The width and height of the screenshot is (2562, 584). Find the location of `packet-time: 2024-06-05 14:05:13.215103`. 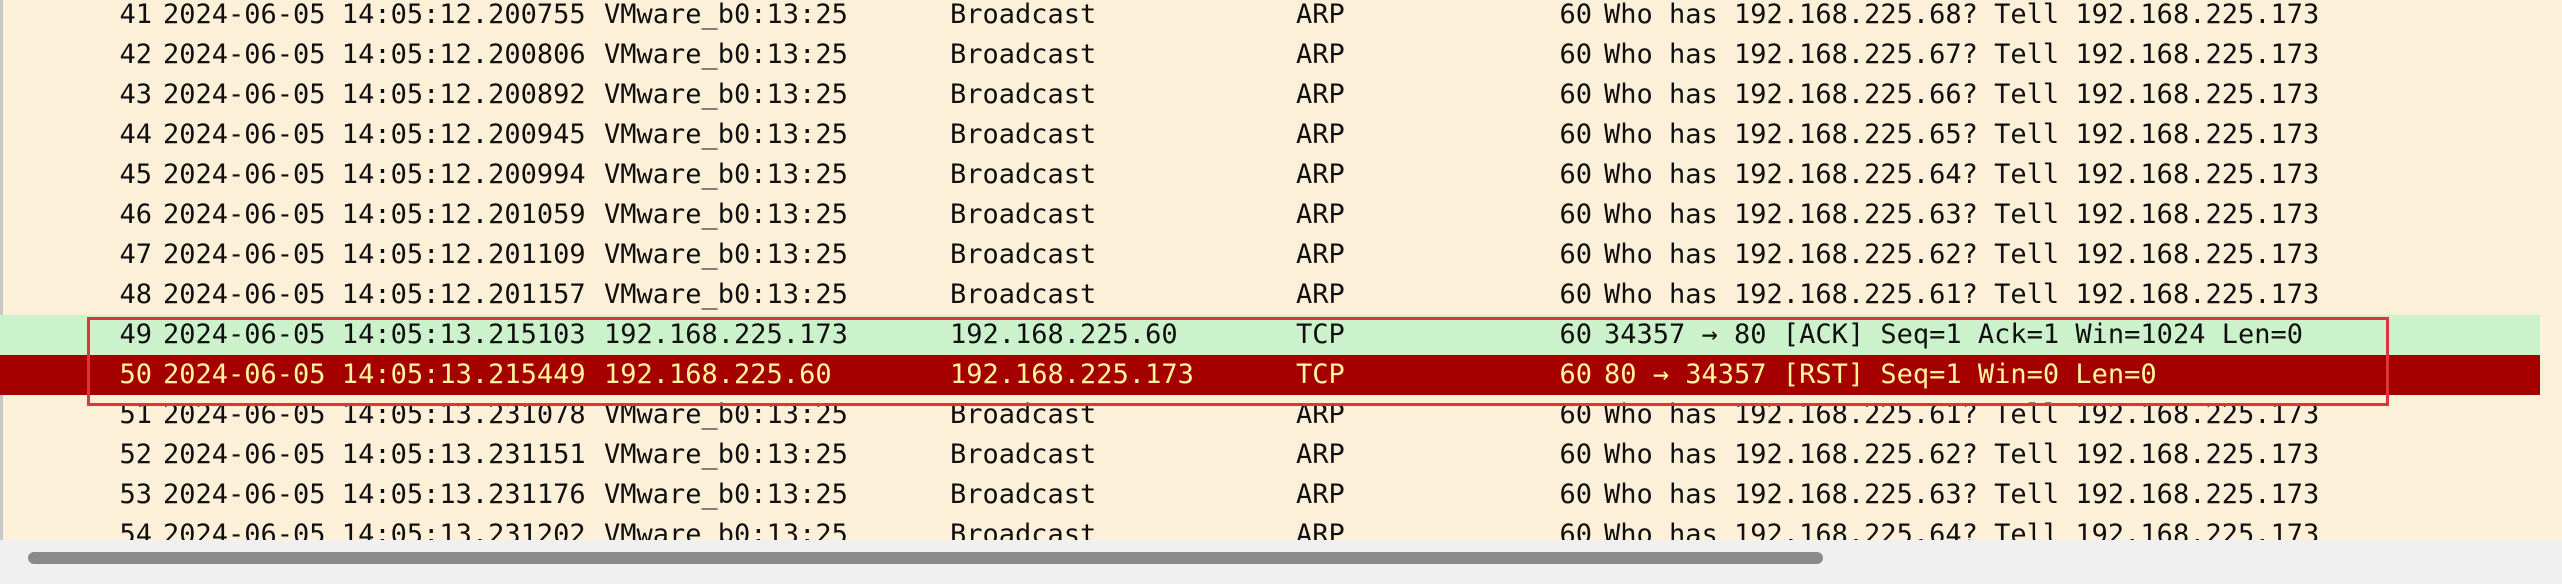

packet-time: 2024-06-05 14:05:13.215103 is located at coordinates (374, 334).